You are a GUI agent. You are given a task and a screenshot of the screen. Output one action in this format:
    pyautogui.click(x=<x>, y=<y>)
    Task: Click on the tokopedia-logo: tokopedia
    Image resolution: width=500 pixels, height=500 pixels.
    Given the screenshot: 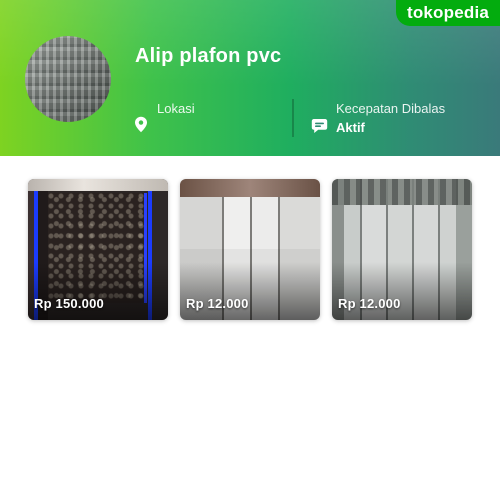 What is the action you would take?
    pyautogui.click(x=448, y=13)
    